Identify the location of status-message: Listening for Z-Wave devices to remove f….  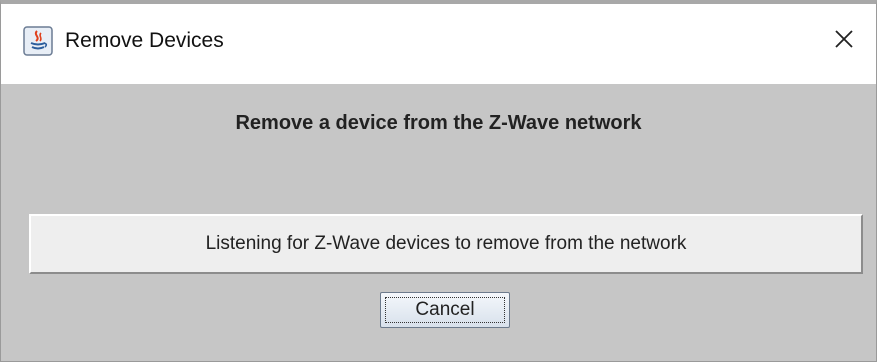
(446, 243).